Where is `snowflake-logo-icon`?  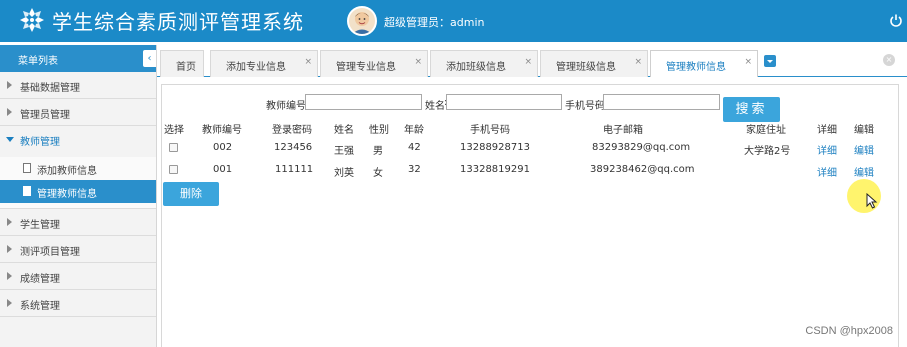
snowflake-logo-icon is located at coordinates (32, 20).